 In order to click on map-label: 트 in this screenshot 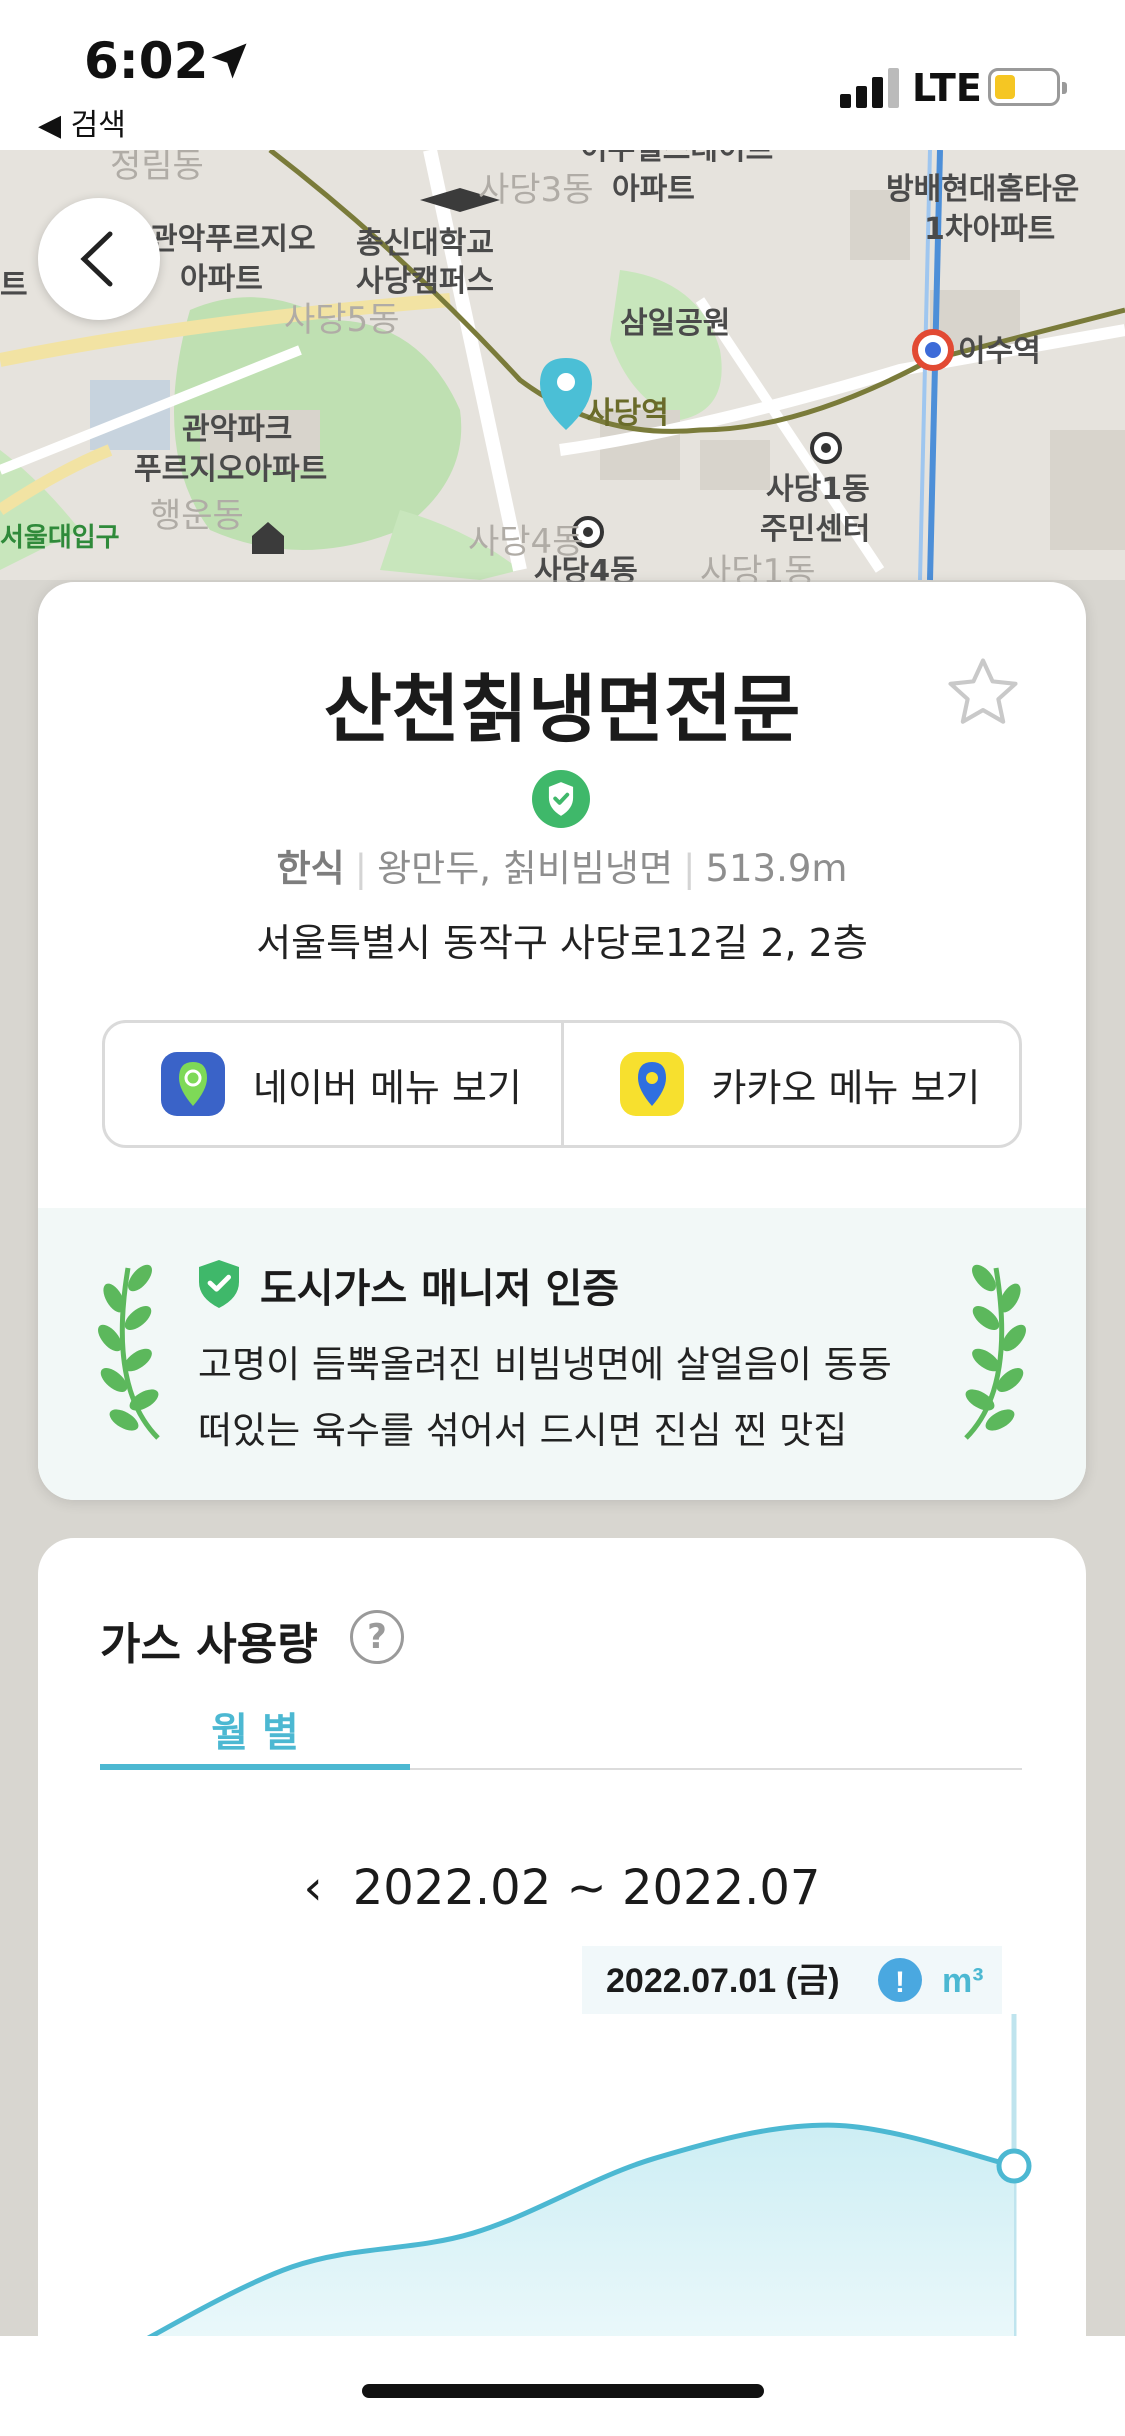, I will do `click(14, 285)`.